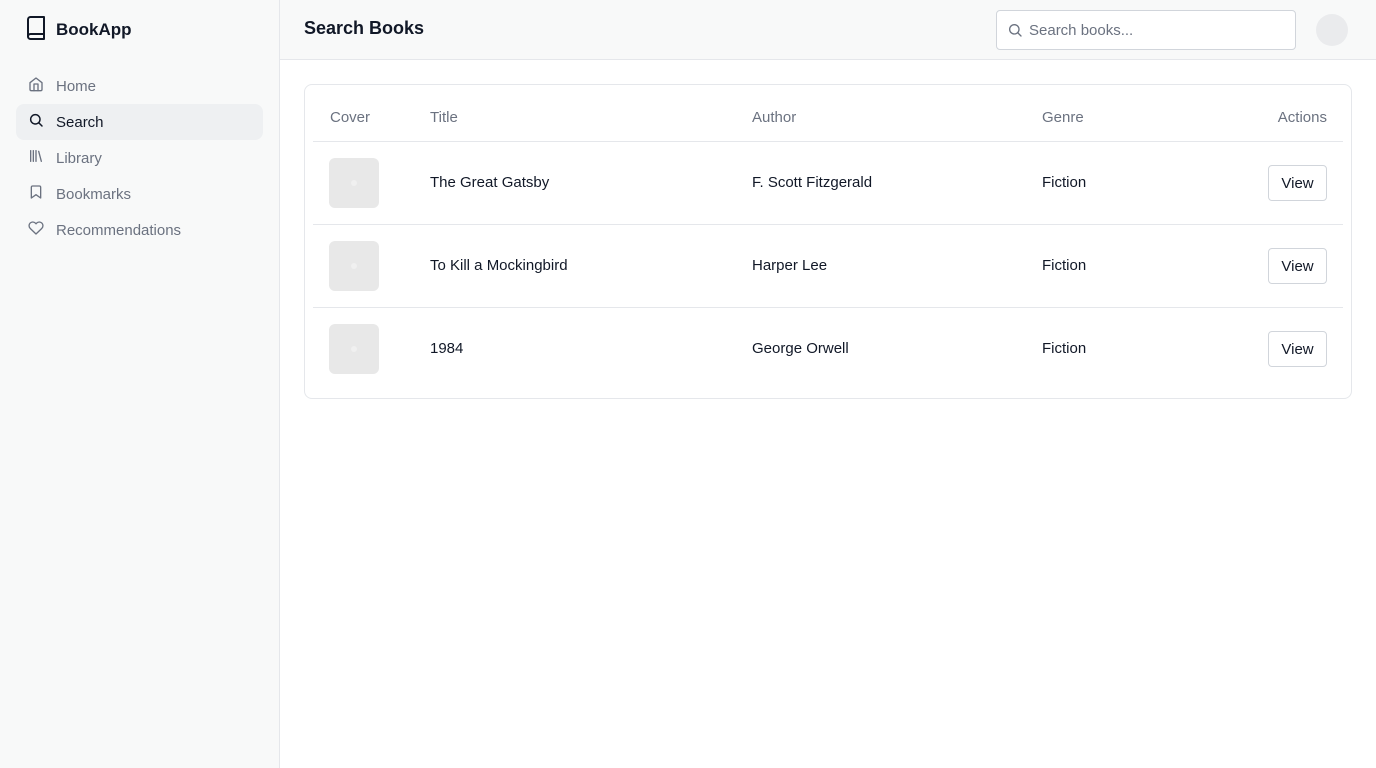 The height and width of the screenshot is (768, 1376). I want to click on page-title: Search Books, so click(364, 28).